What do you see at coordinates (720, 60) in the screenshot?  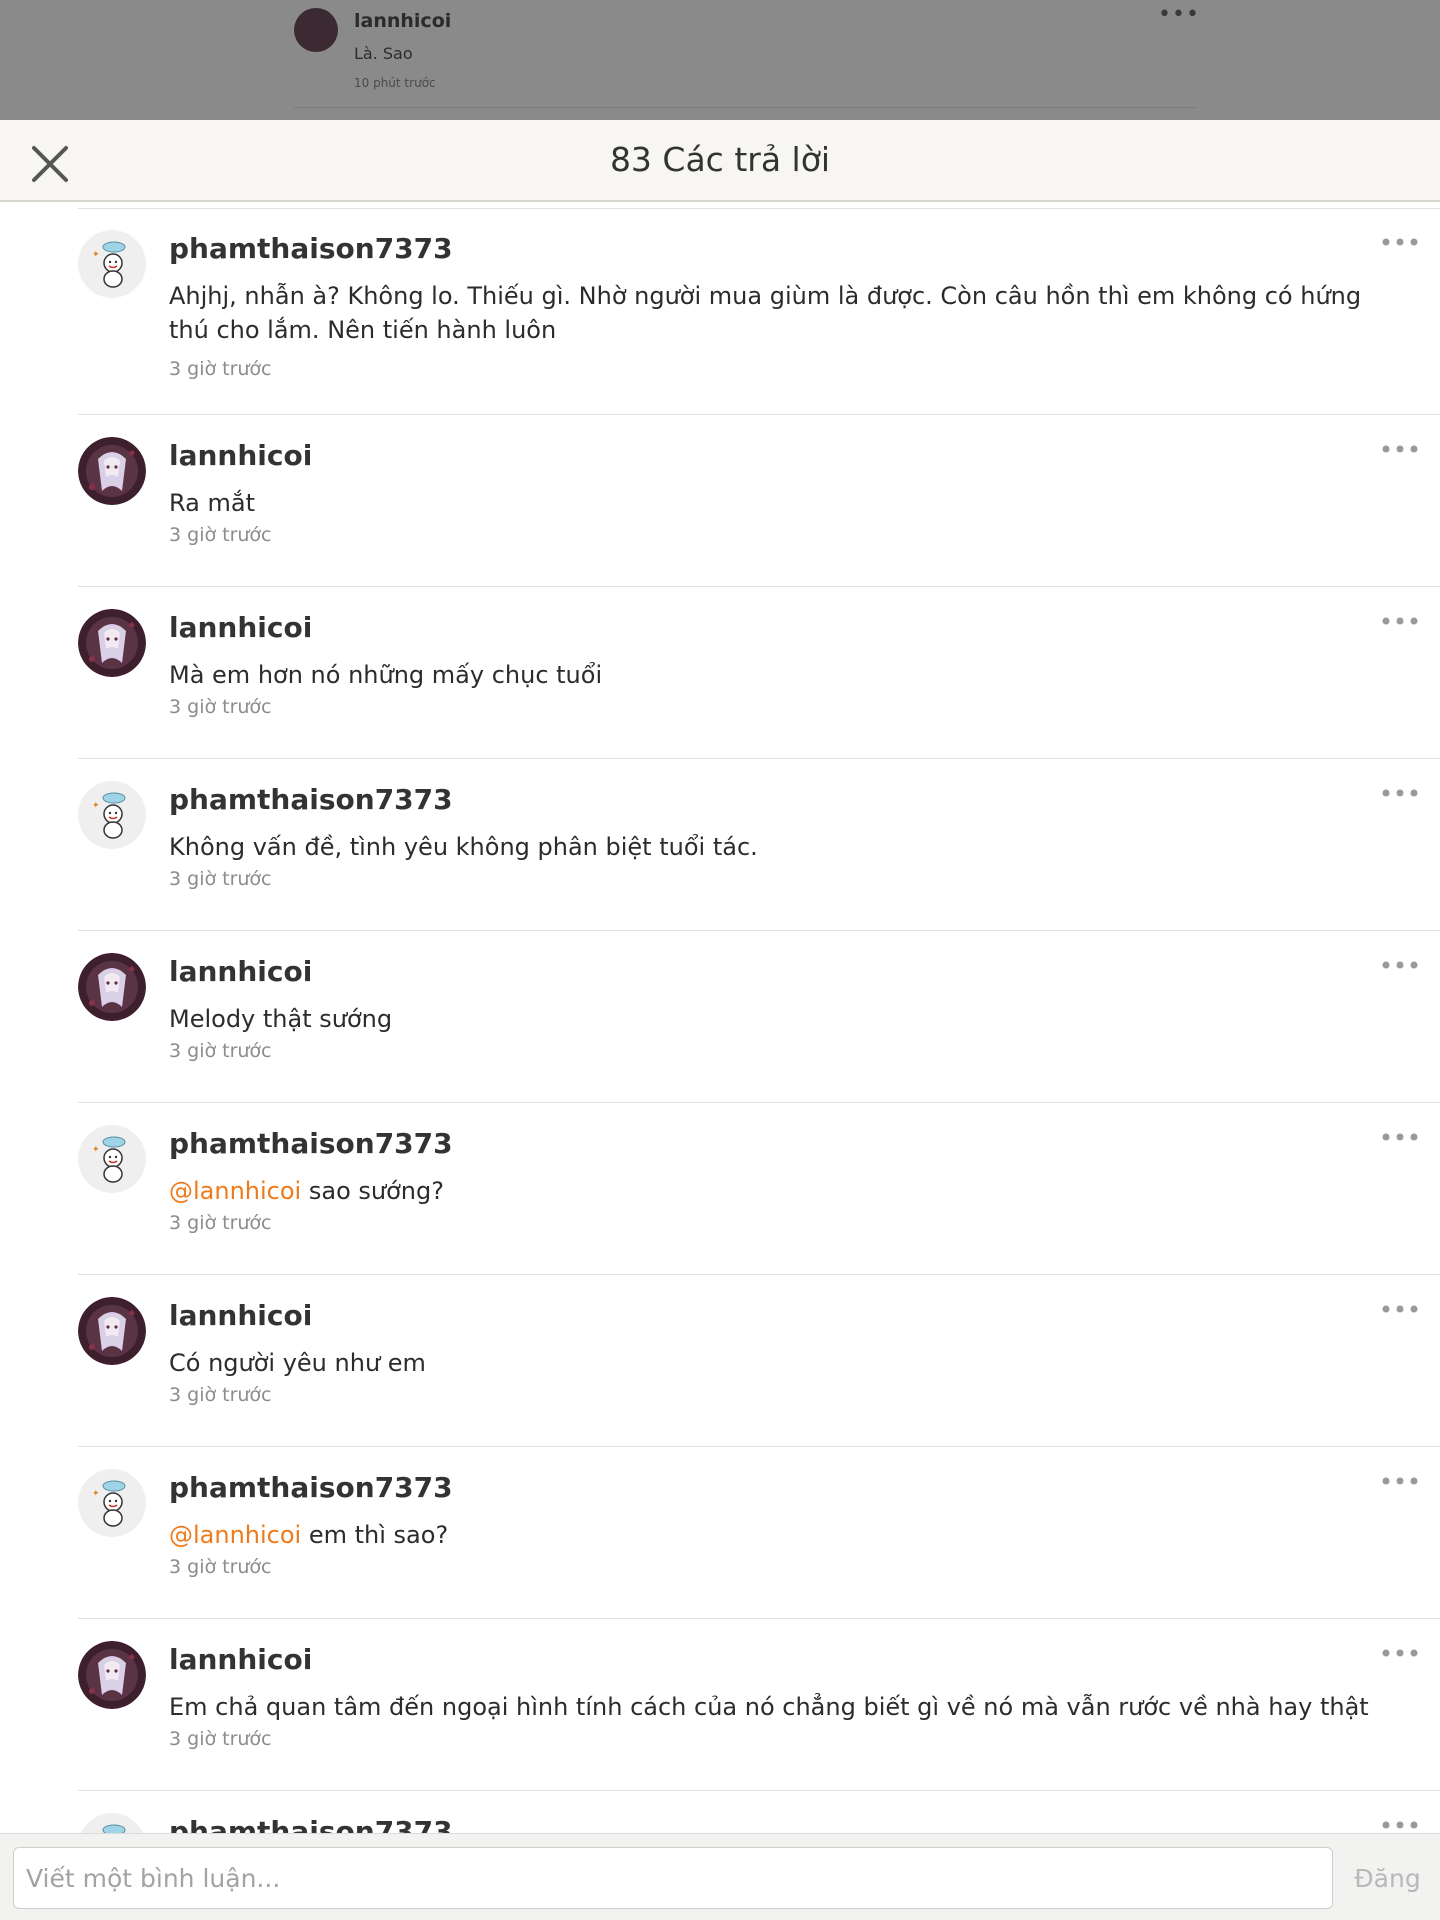 I see `background-post: lannhicoi Là. Sao 10 phút trước •••` at bounding box center [720, 60].